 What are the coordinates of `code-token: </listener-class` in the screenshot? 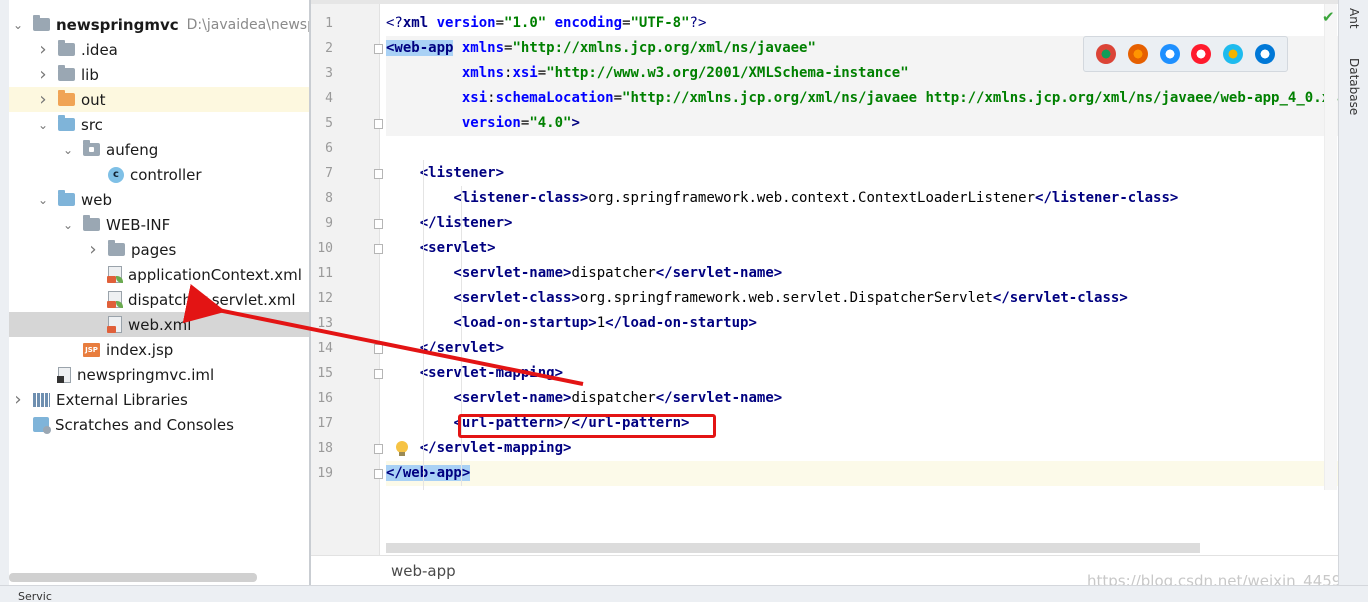 It's located at (1102, 198).